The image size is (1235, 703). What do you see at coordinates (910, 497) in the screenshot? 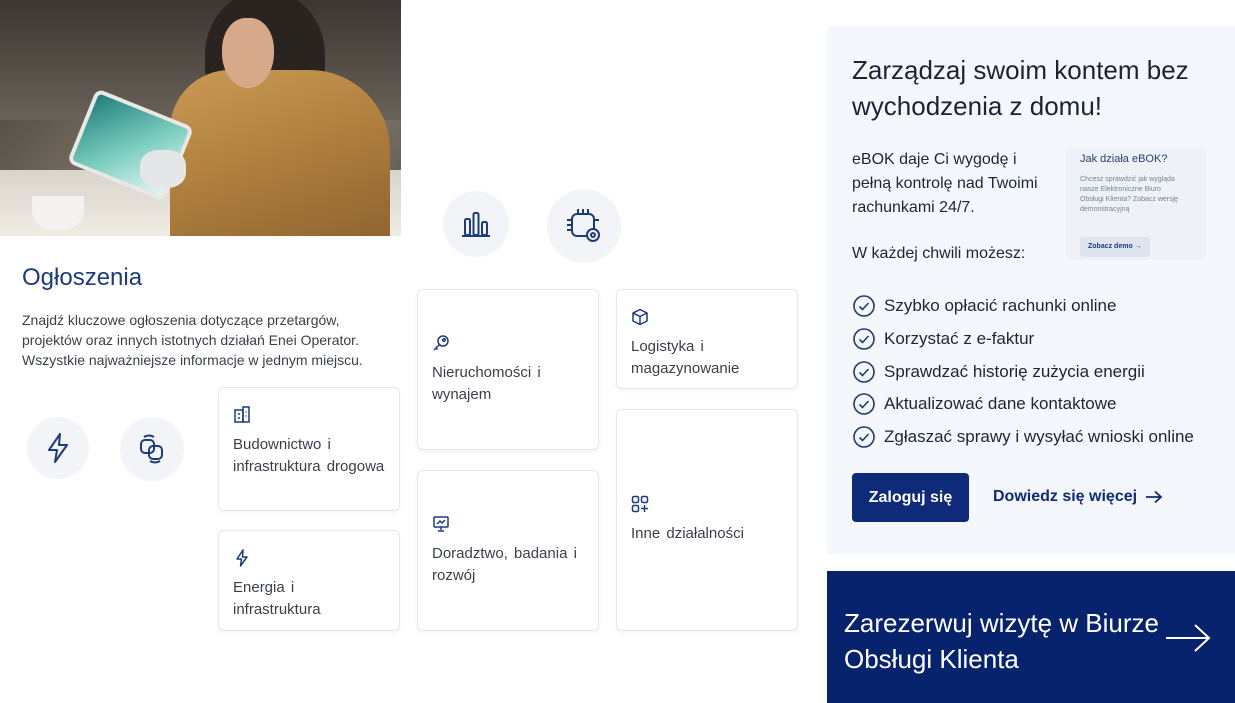
I see `login-button: Zaloguj się` at bounding box center [910, 497].